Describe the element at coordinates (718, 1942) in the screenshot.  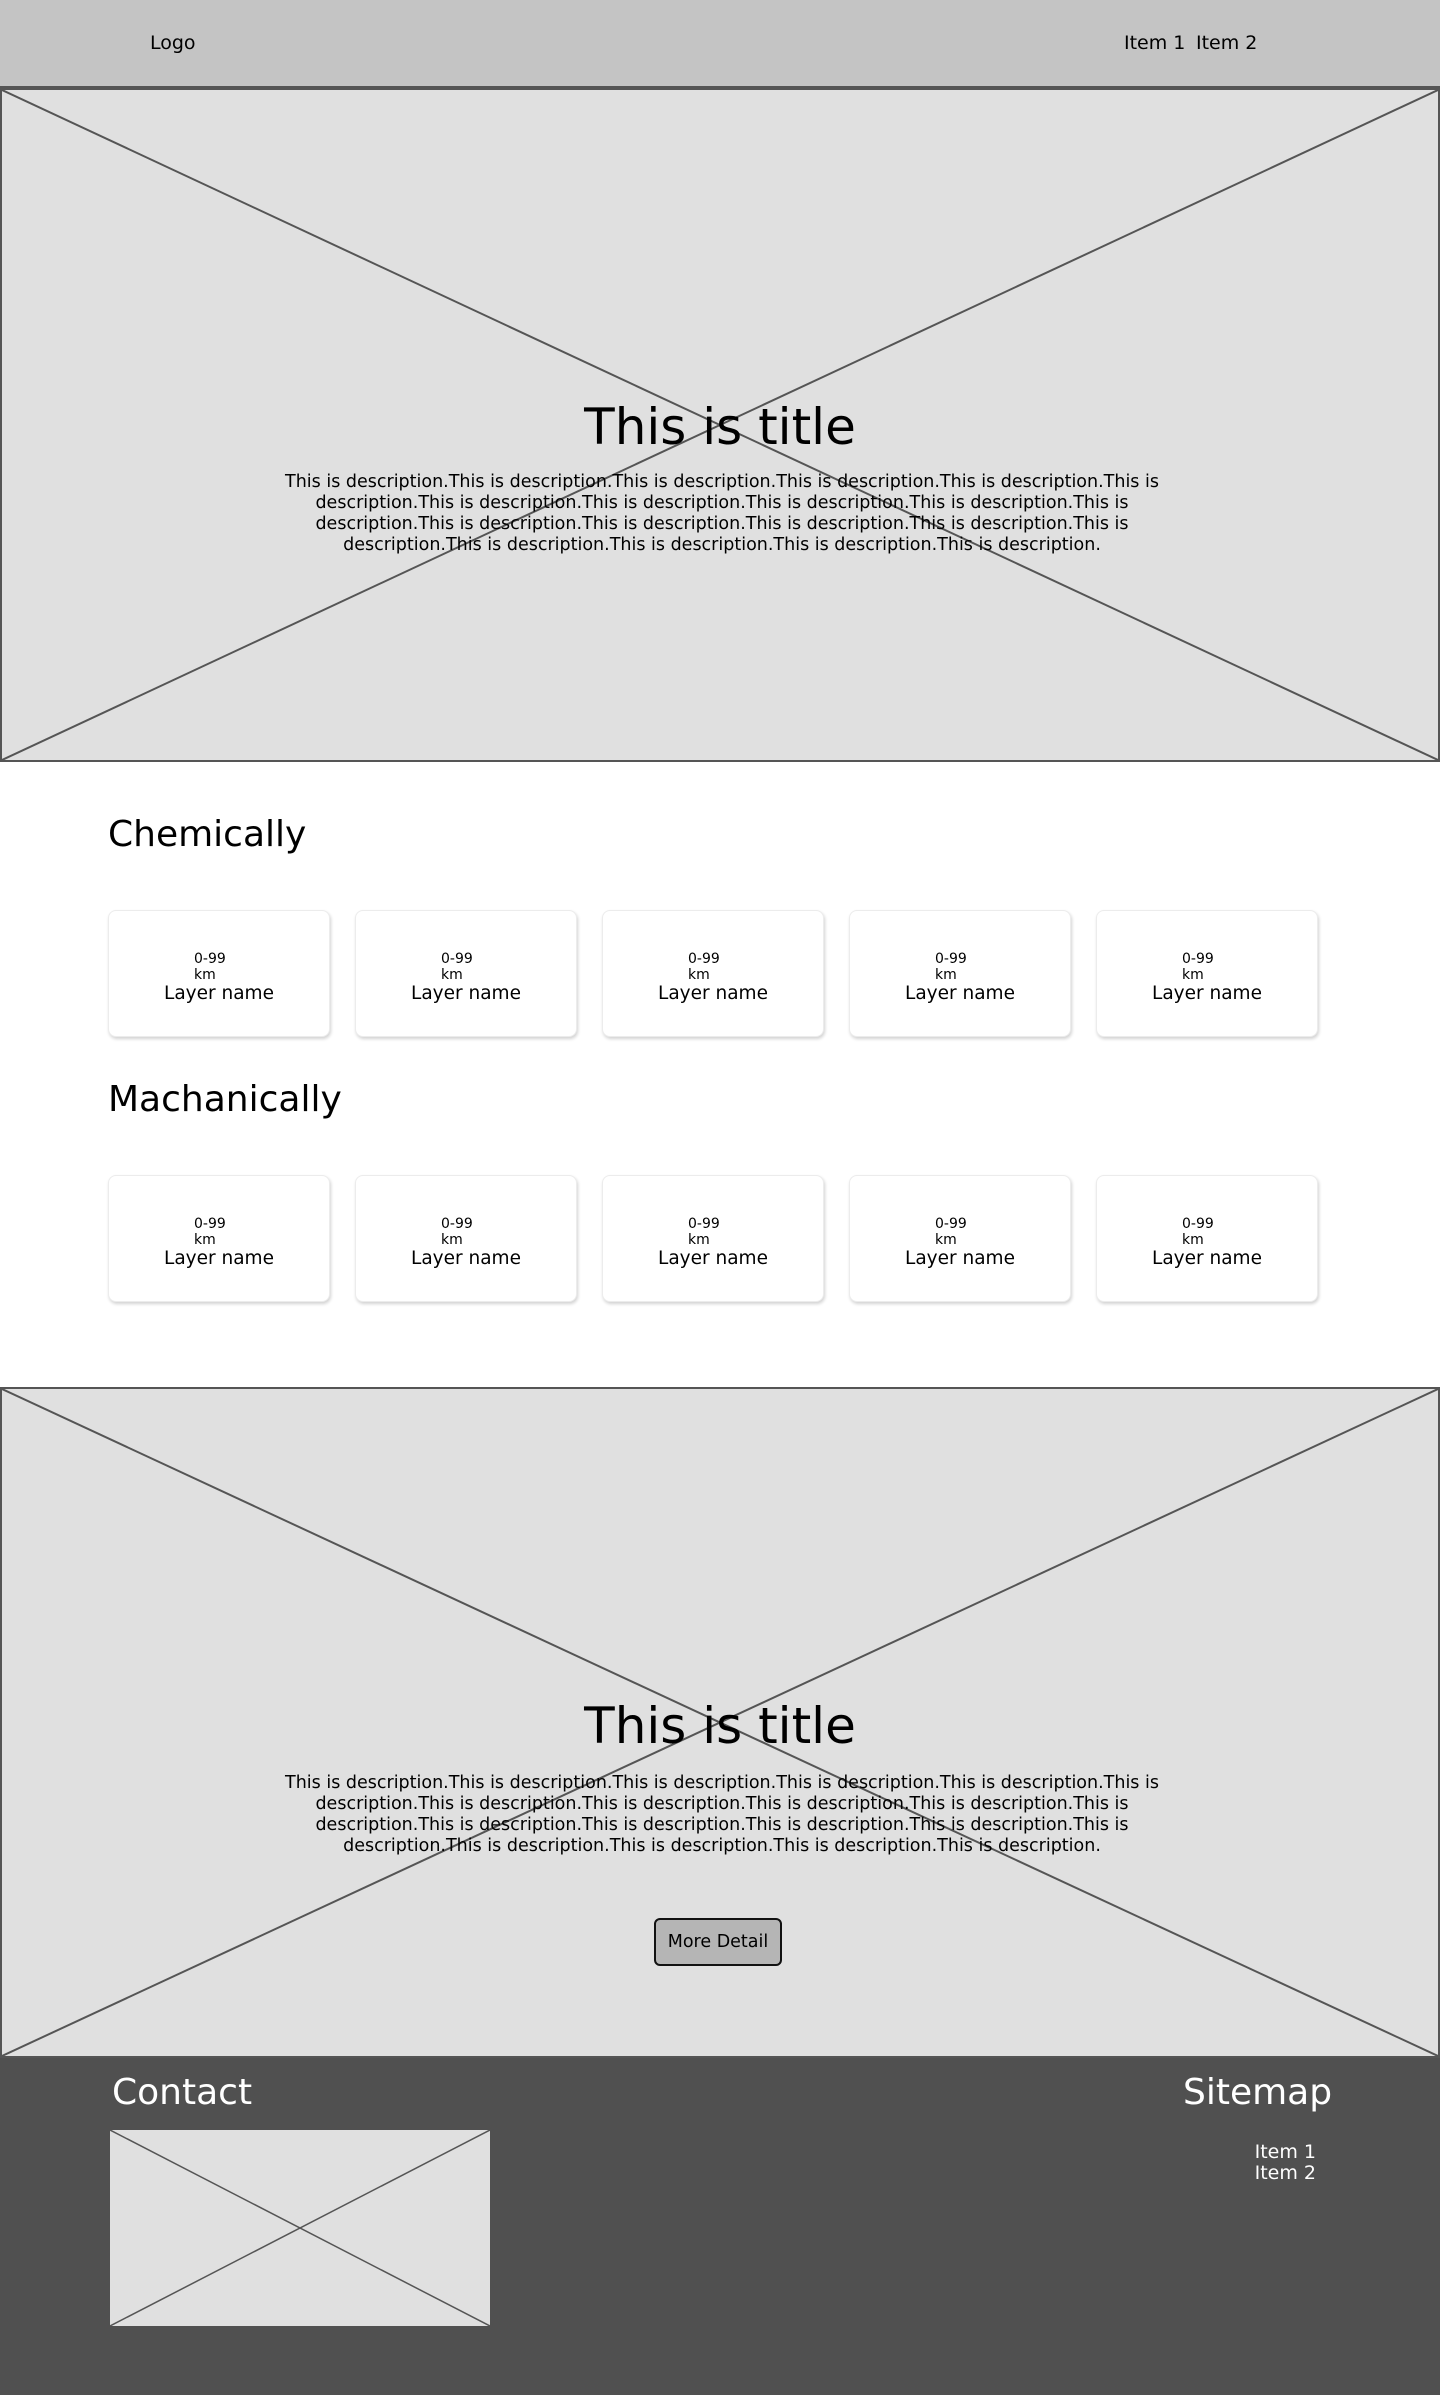
I see `more-detail-button: More Detail` at that location.